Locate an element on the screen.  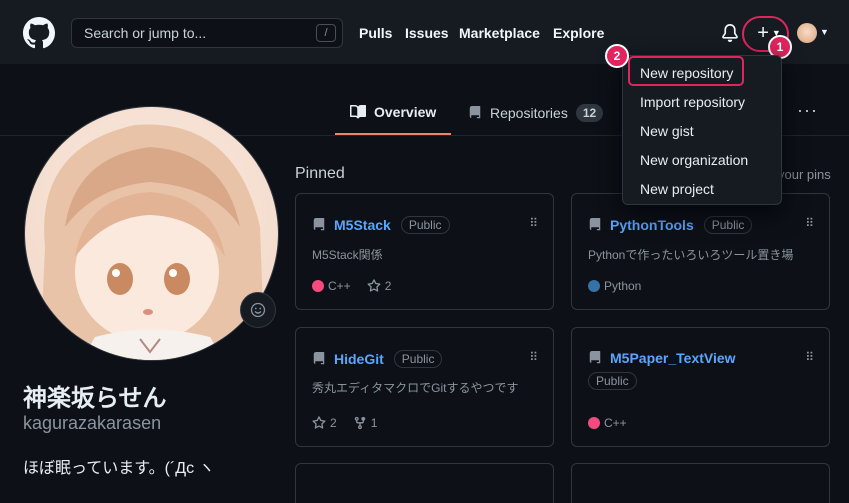
menu-item-new-gist: New gist is located at coordinates (667, 131).